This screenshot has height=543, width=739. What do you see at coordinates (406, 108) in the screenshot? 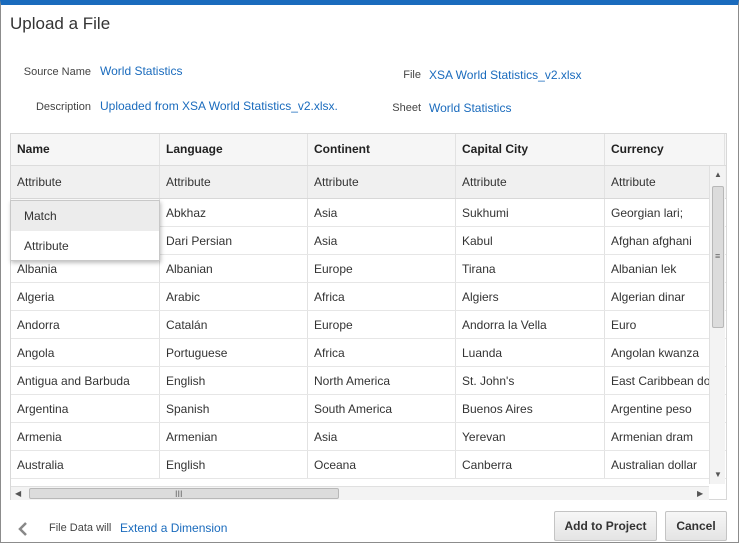
I see `sheet-label: Sheet` at bounding box center [406, 108].